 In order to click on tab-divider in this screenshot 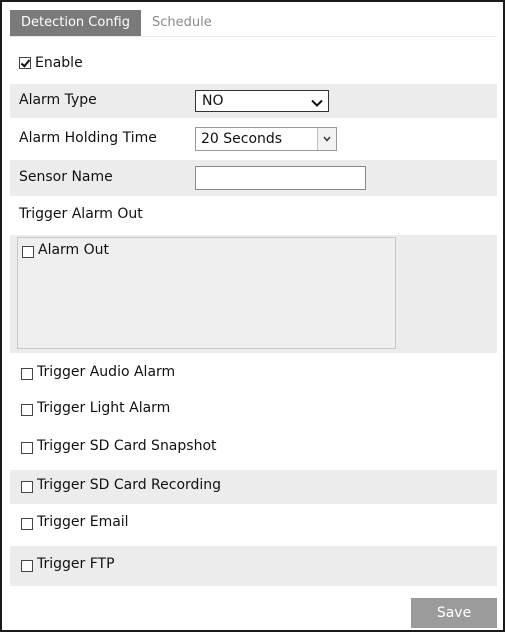, I will do `click(253, 36)`.